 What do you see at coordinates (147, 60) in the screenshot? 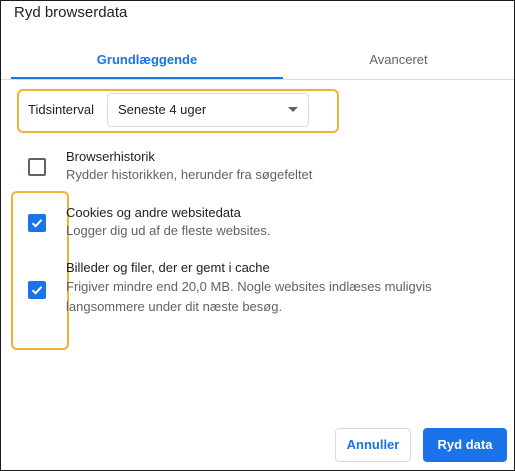
I see `tab-basic: Grundlæggende` at bounding box center [147, 60].